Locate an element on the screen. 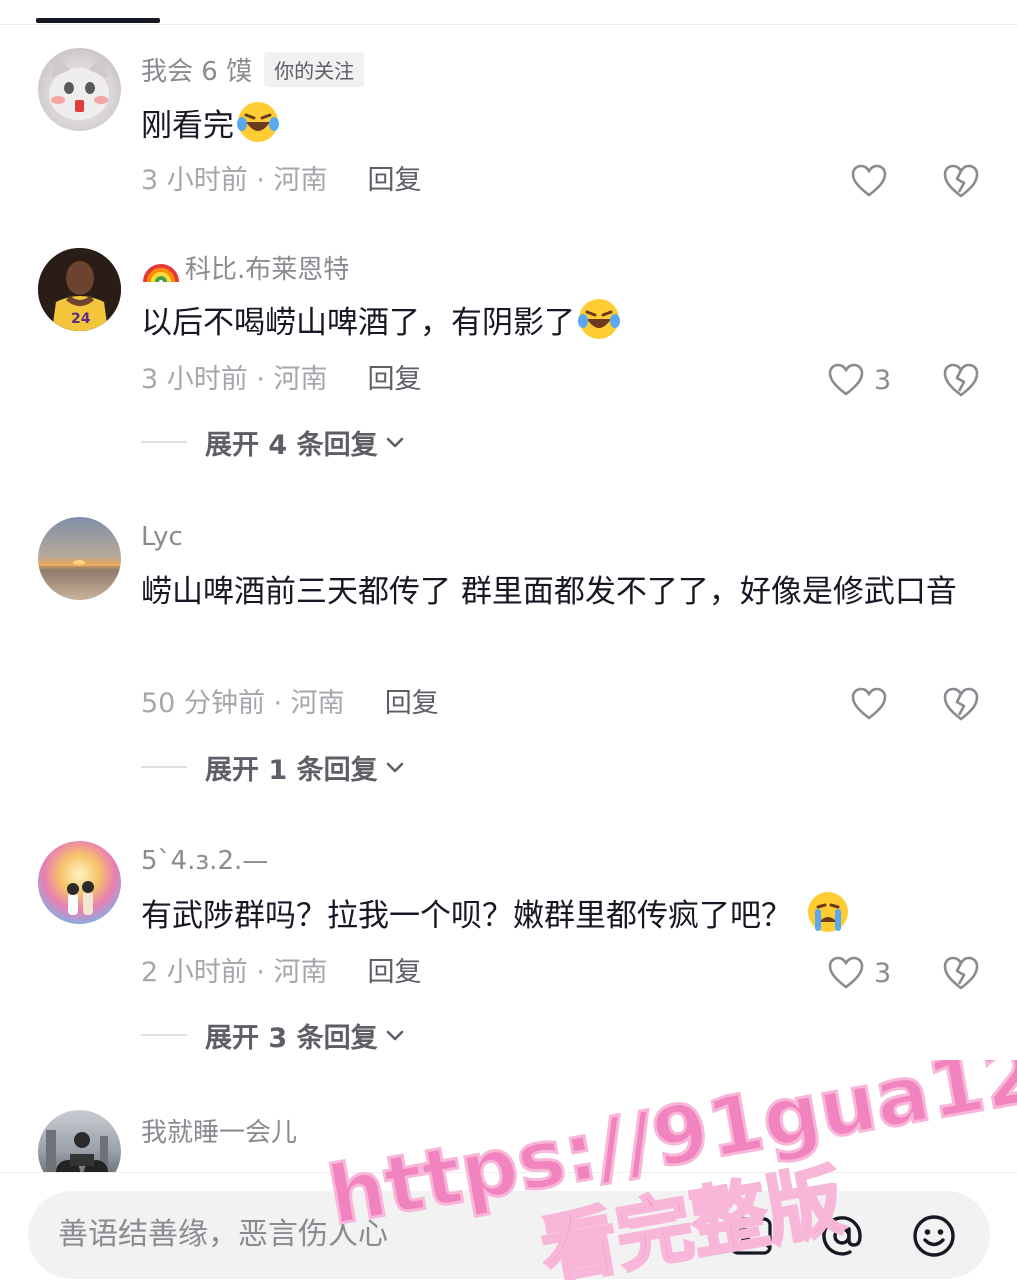 This screenshot has height=1281, width=1017. mention-icon is located at coordinates (842, 1236).